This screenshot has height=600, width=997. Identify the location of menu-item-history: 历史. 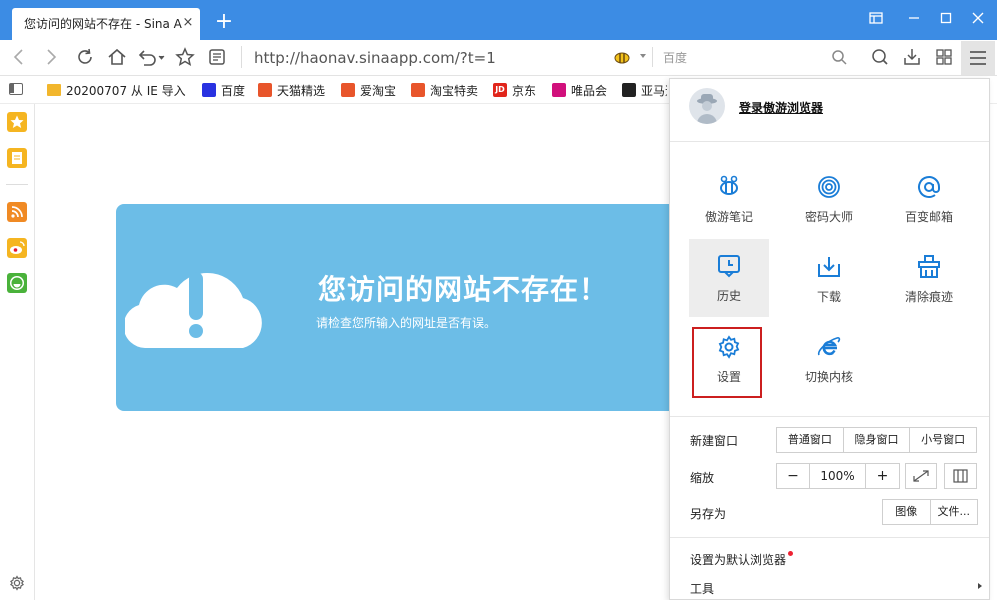
(729, 278).